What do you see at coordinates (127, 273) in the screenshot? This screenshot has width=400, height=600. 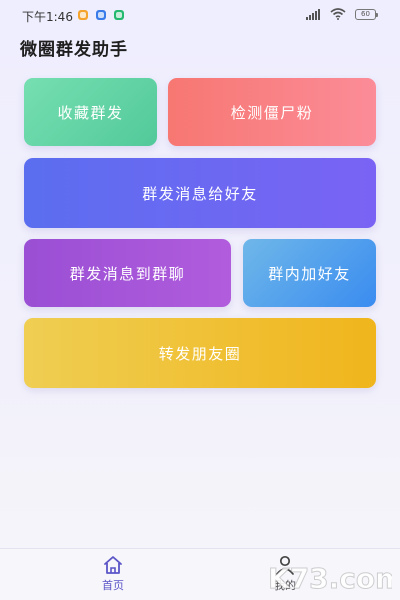 I see `broadcast-to-groups-button: 群发消息到群聊` at bounding box center [127, 273].